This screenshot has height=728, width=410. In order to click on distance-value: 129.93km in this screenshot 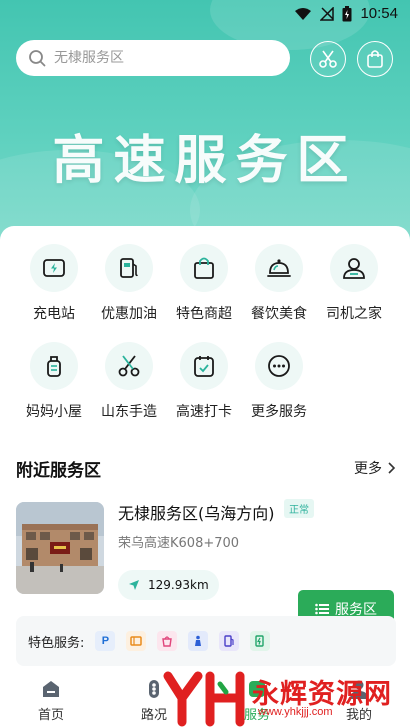, I will do `click(178, 585)`.